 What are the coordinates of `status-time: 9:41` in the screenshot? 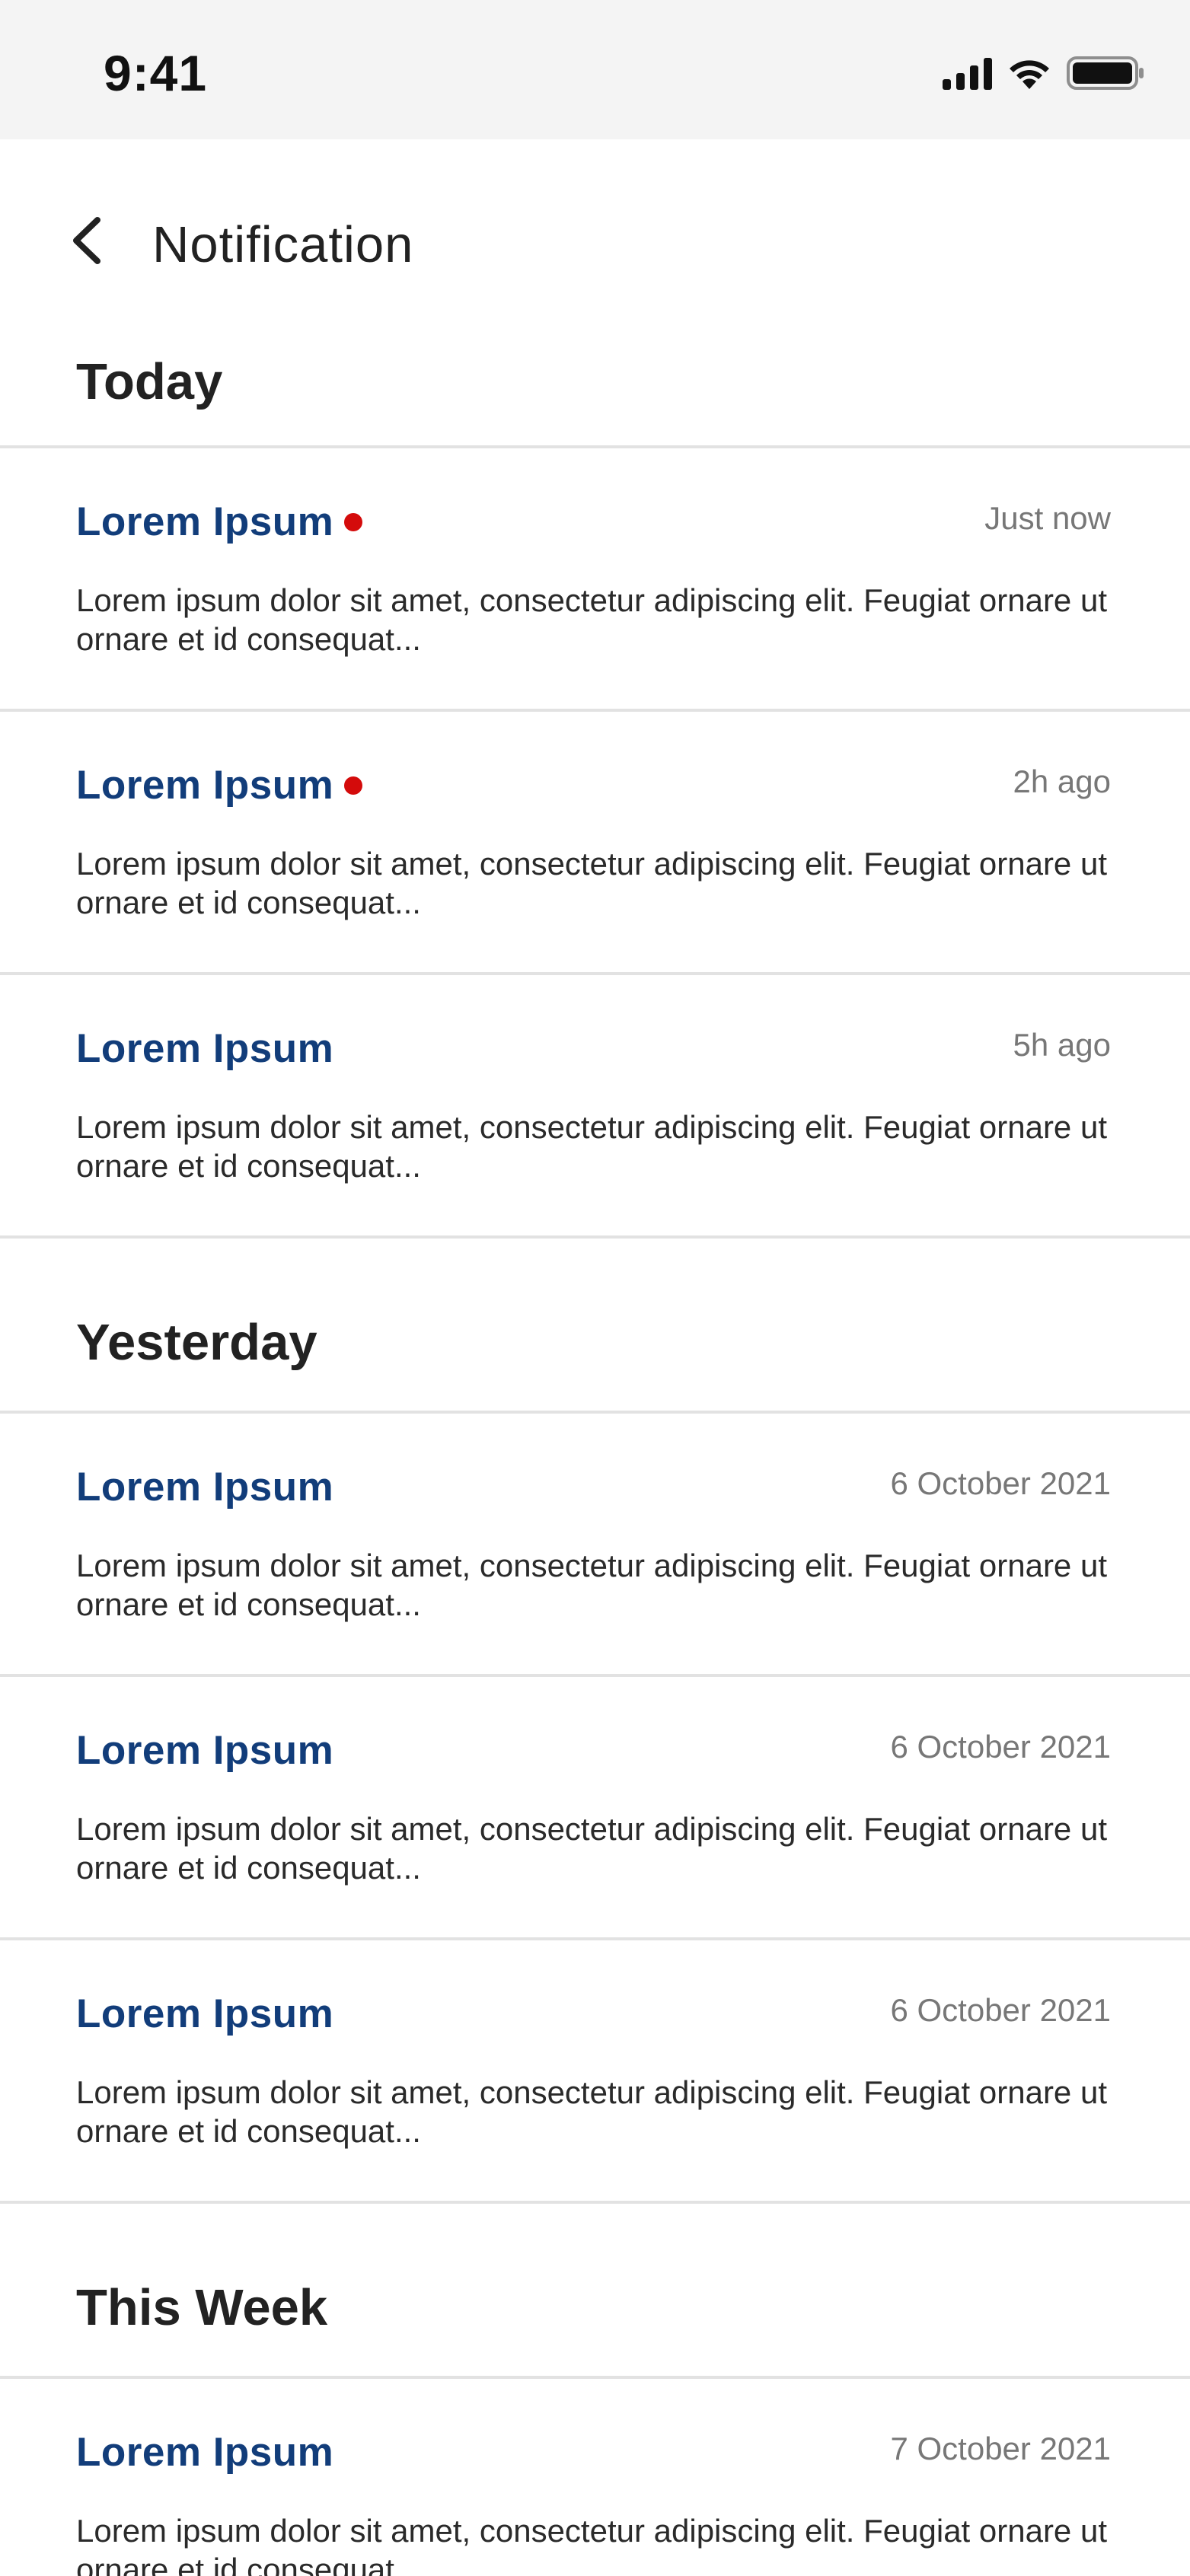 It's located at (156, 73).